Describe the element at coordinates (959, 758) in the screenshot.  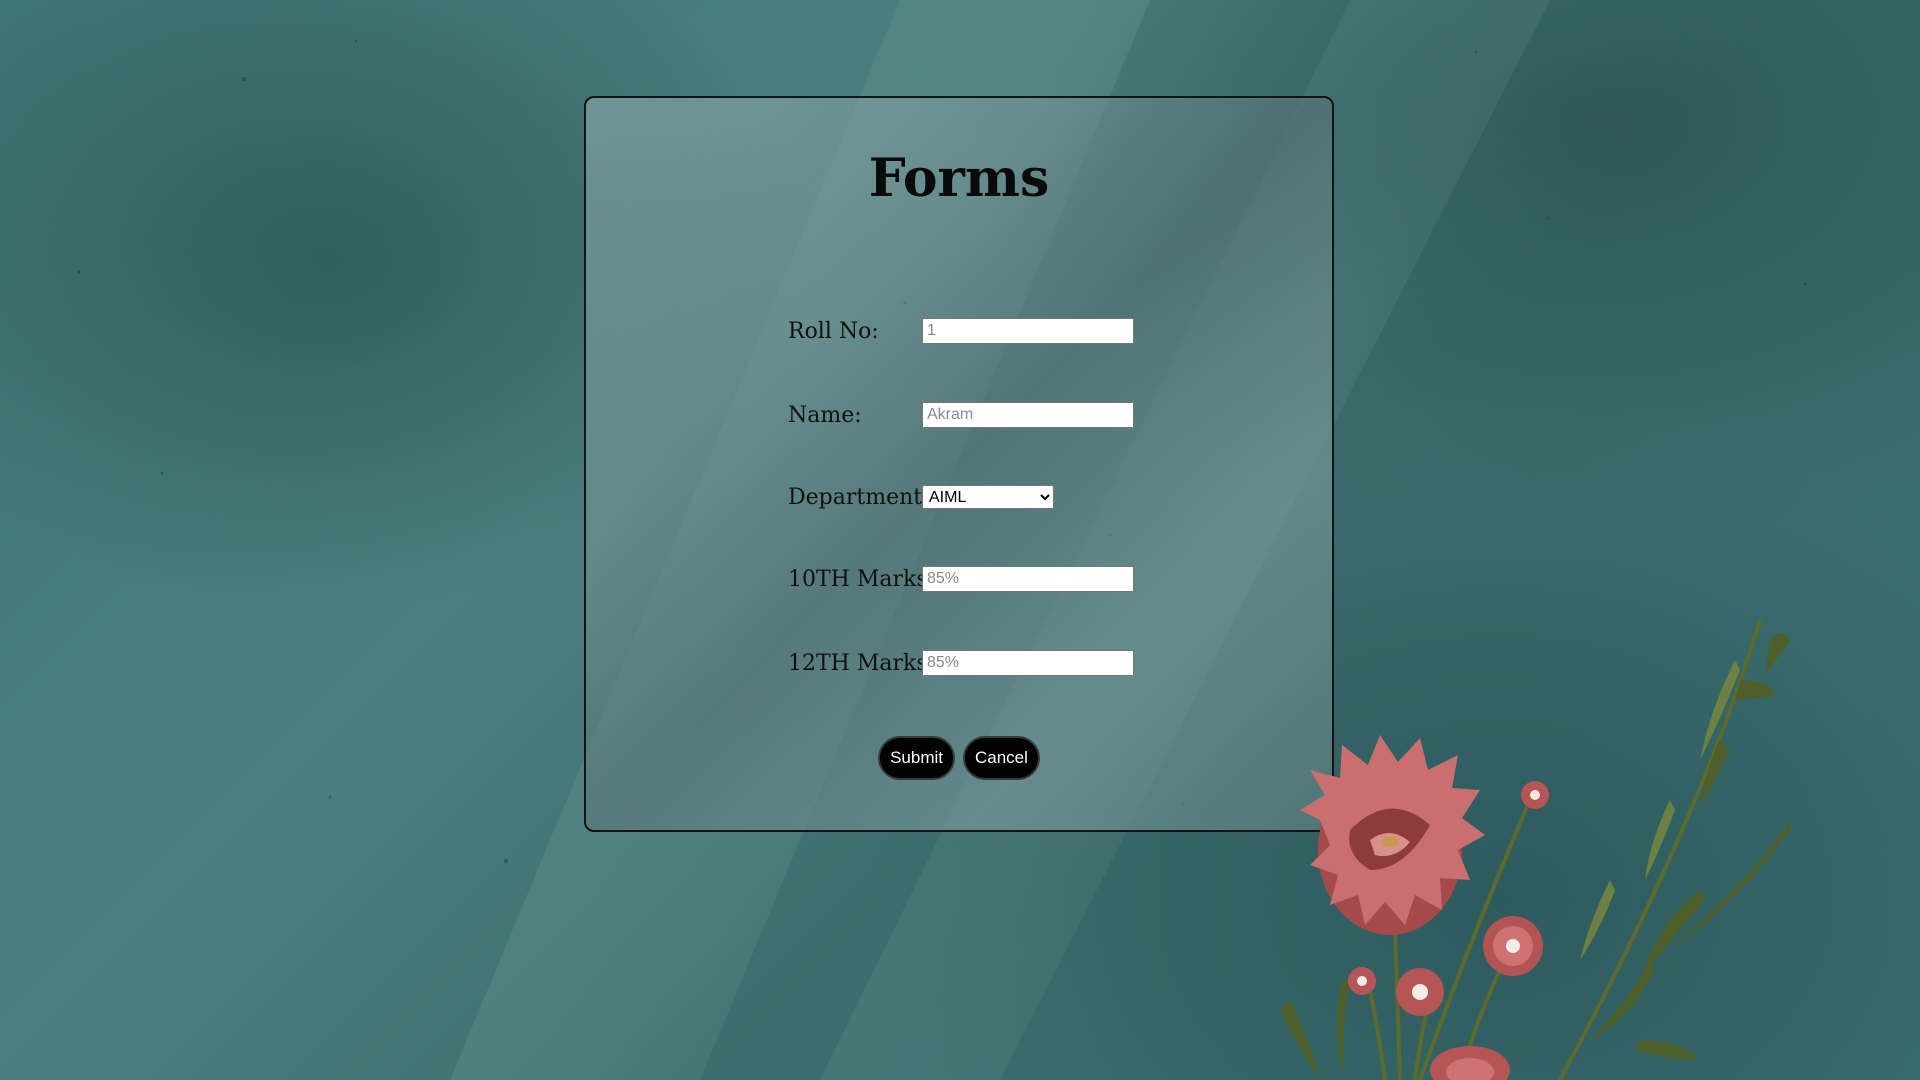
I see `form-actions: Submit Cancel` at that location.